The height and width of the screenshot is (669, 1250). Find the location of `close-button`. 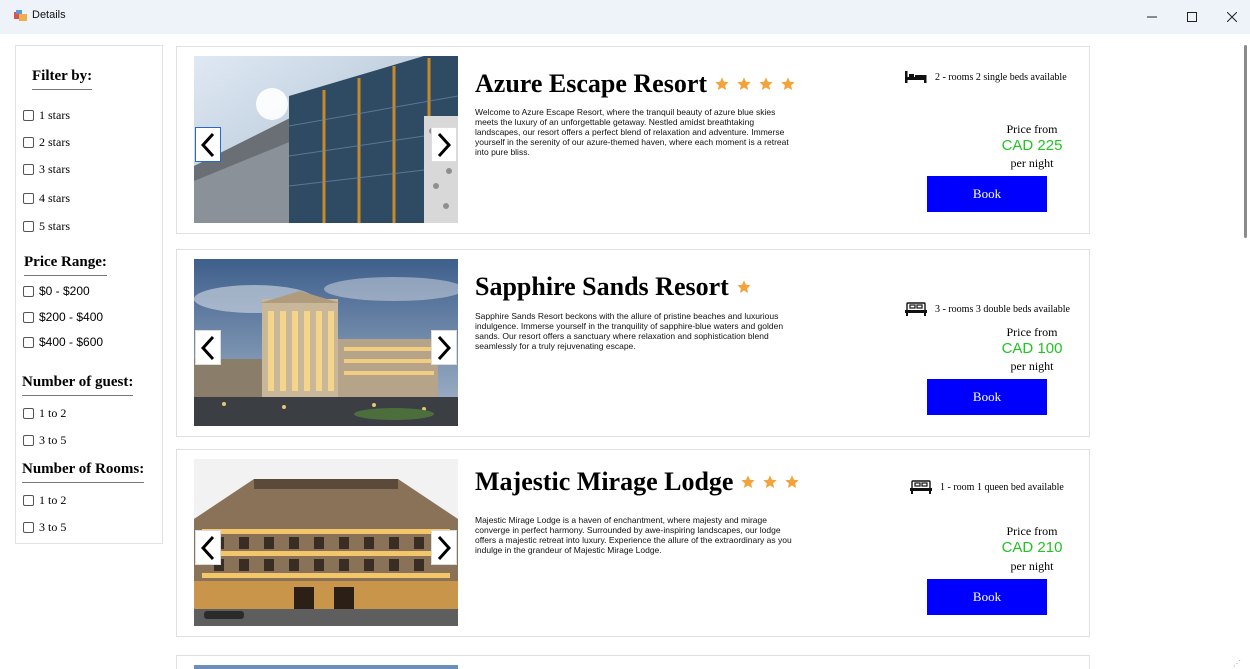

close-button is located at coordinates (1231, 17).